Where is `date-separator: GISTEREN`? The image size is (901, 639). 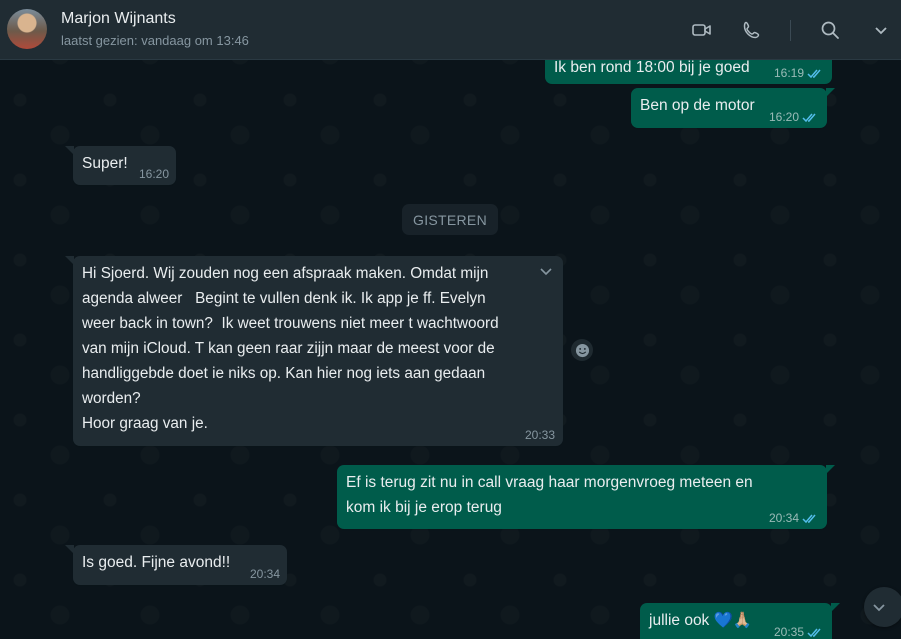
date-separator: GISTEREN is located at coordinates (450, 219).